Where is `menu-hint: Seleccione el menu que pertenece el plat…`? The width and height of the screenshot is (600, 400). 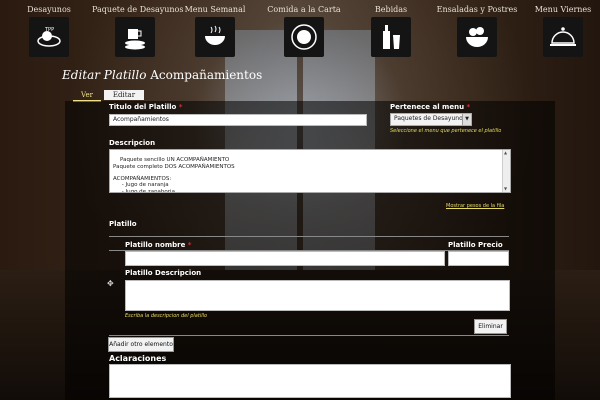
menu-hint: Seleccione el menu que pertenece el plat… is located at coordinates (446, 131).